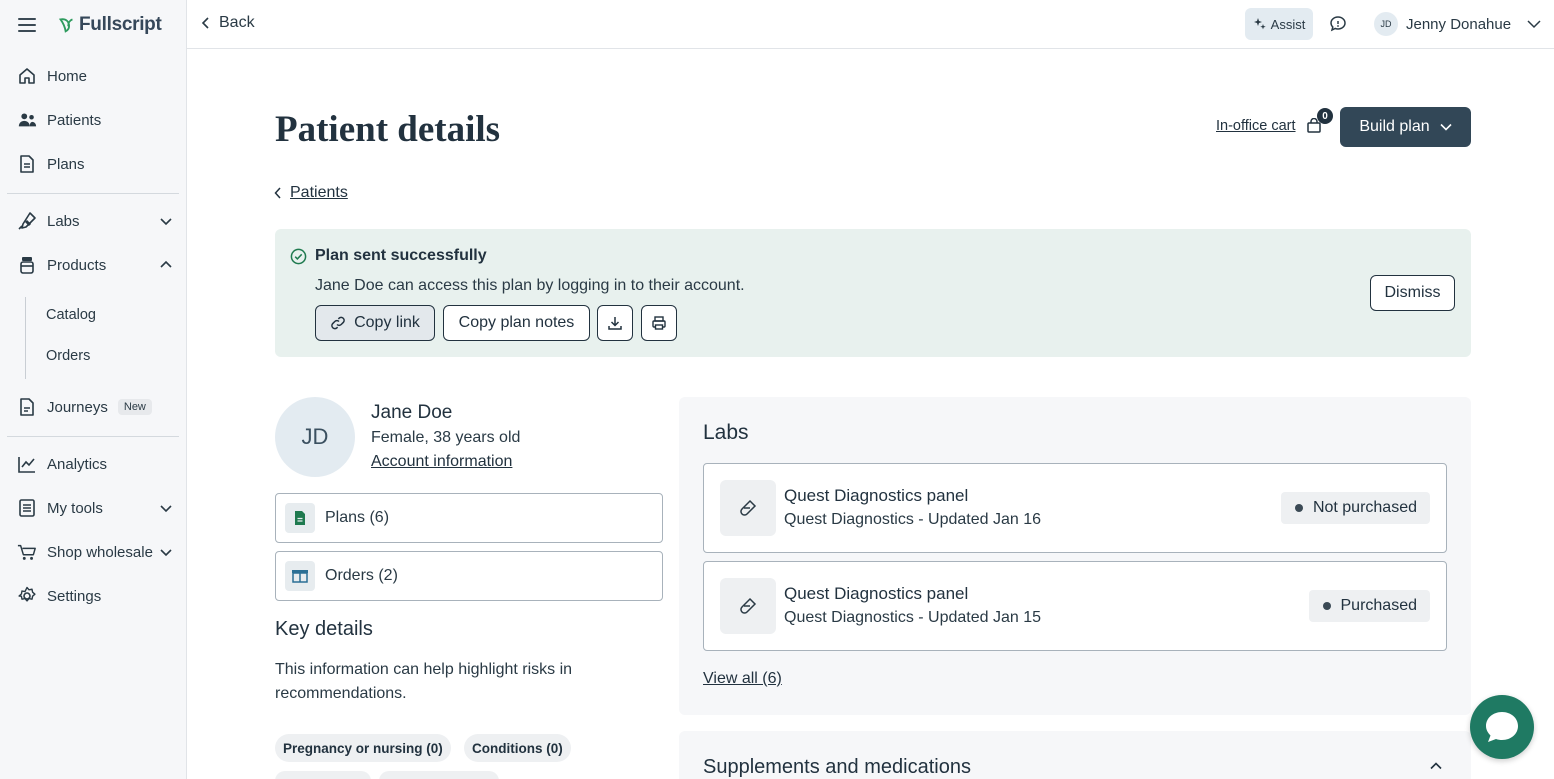 The image size is (1554, 779). I want to click on patient-demographics: Female, 38 years old, so click(446, 437).